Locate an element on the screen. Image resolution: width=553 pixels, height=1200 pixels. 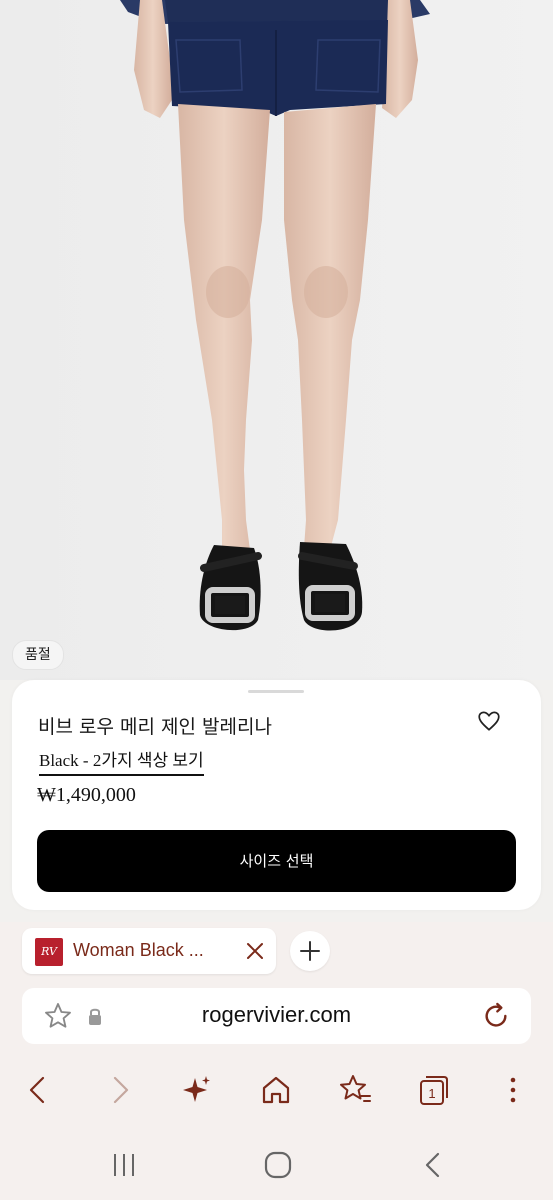
sys-back-svg is located at coordinates (432, 1165).